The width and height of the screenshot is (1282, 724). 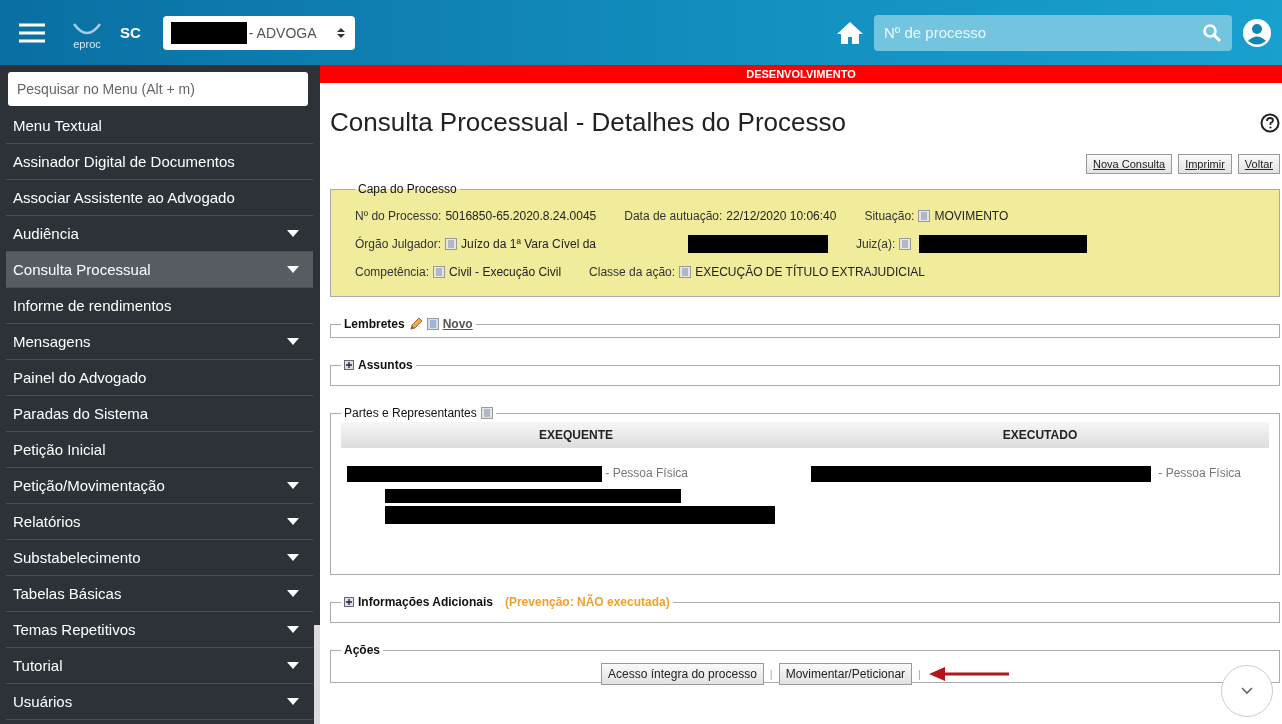 What do you see at coordinates (673, 216) in the screenshot?
I see `field-label: Data de autuação:` at bounding box center [673, 216].